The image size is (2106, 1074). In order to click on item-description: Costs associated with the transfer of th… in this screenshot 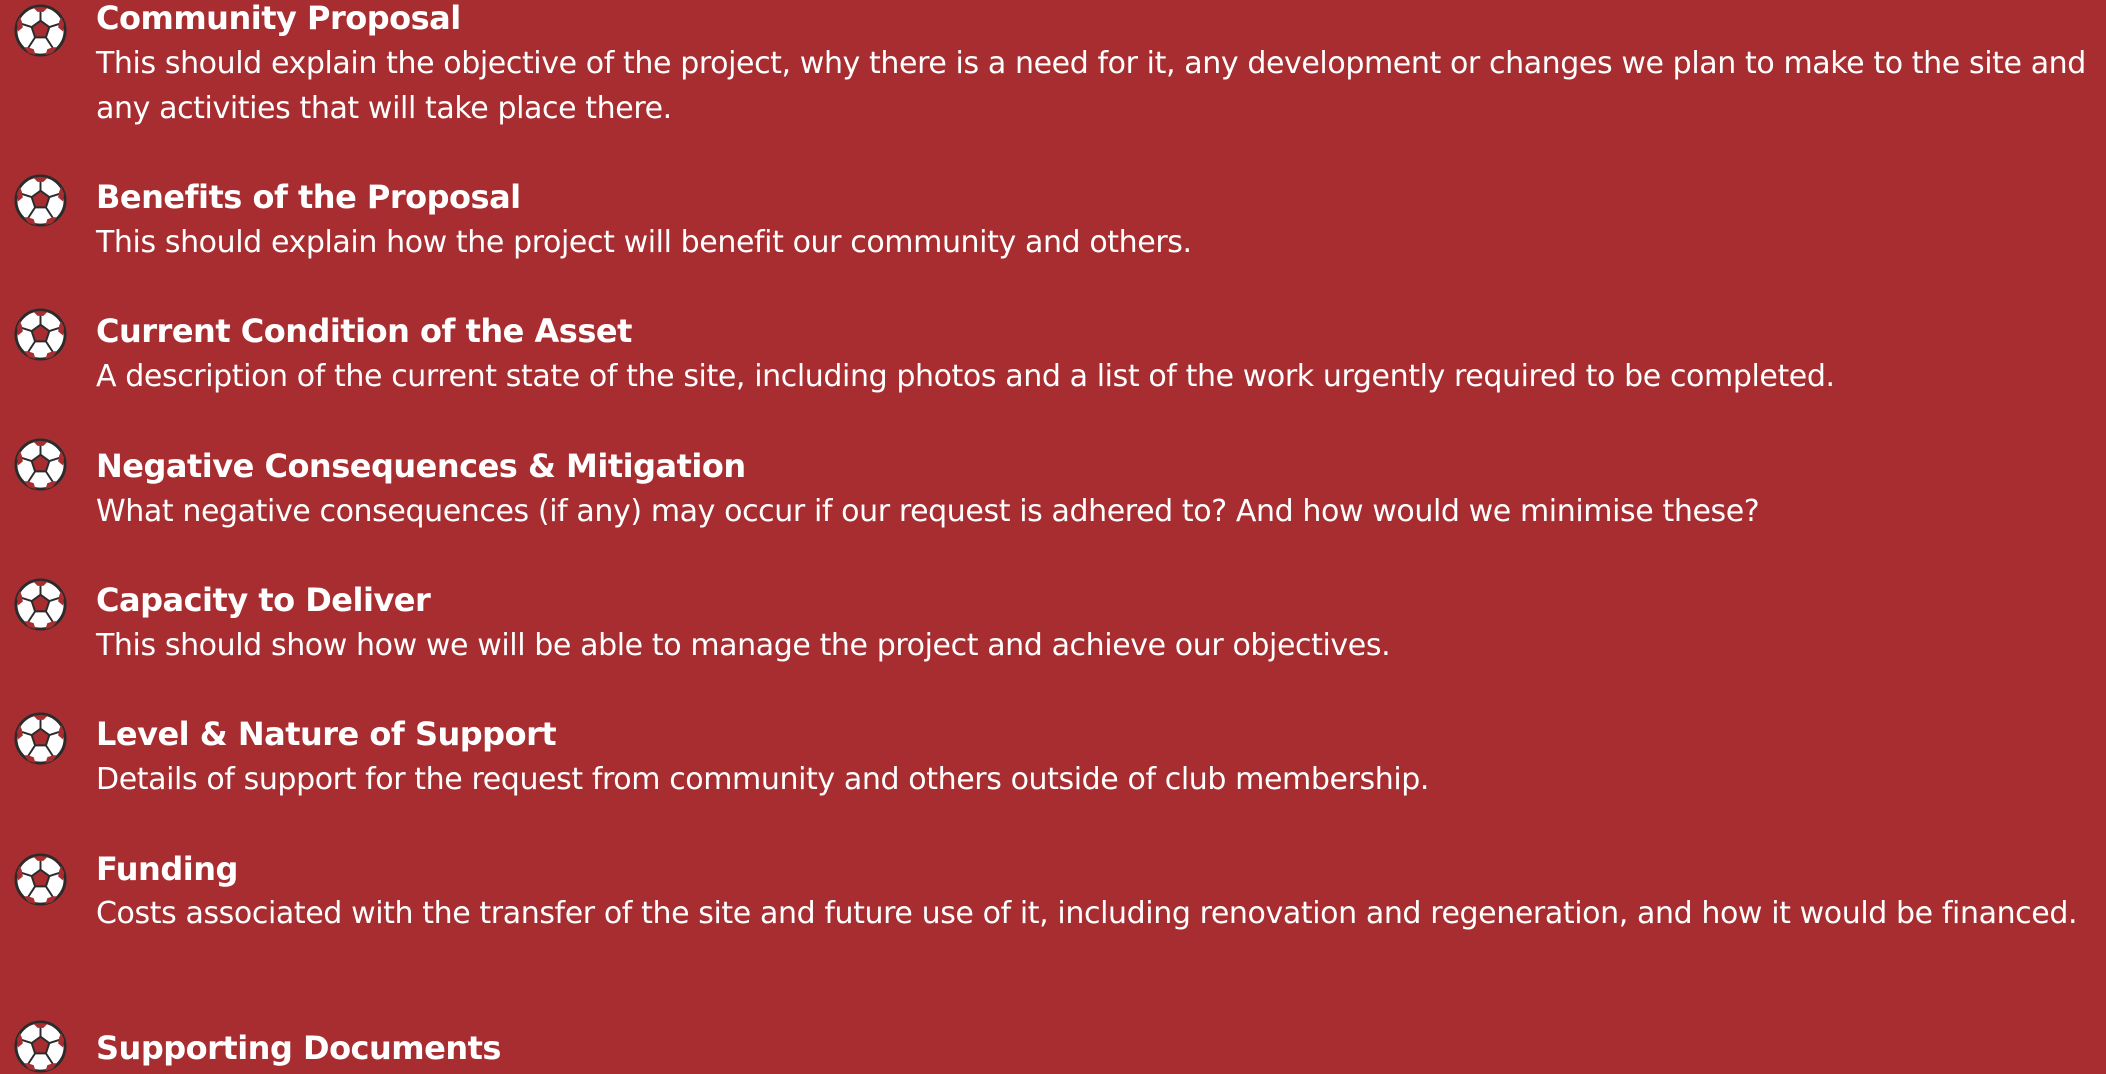, I will do `click(1087, 913)`.